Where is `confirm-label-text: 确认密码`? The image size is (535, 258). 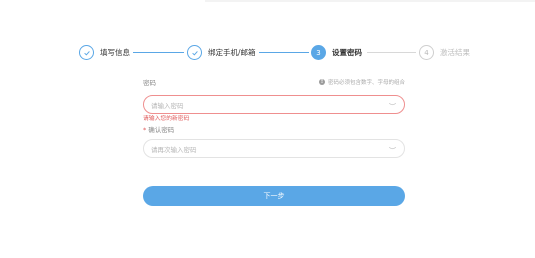 confirm-label-text: 确认密码 is located at coordinates (161, 130).